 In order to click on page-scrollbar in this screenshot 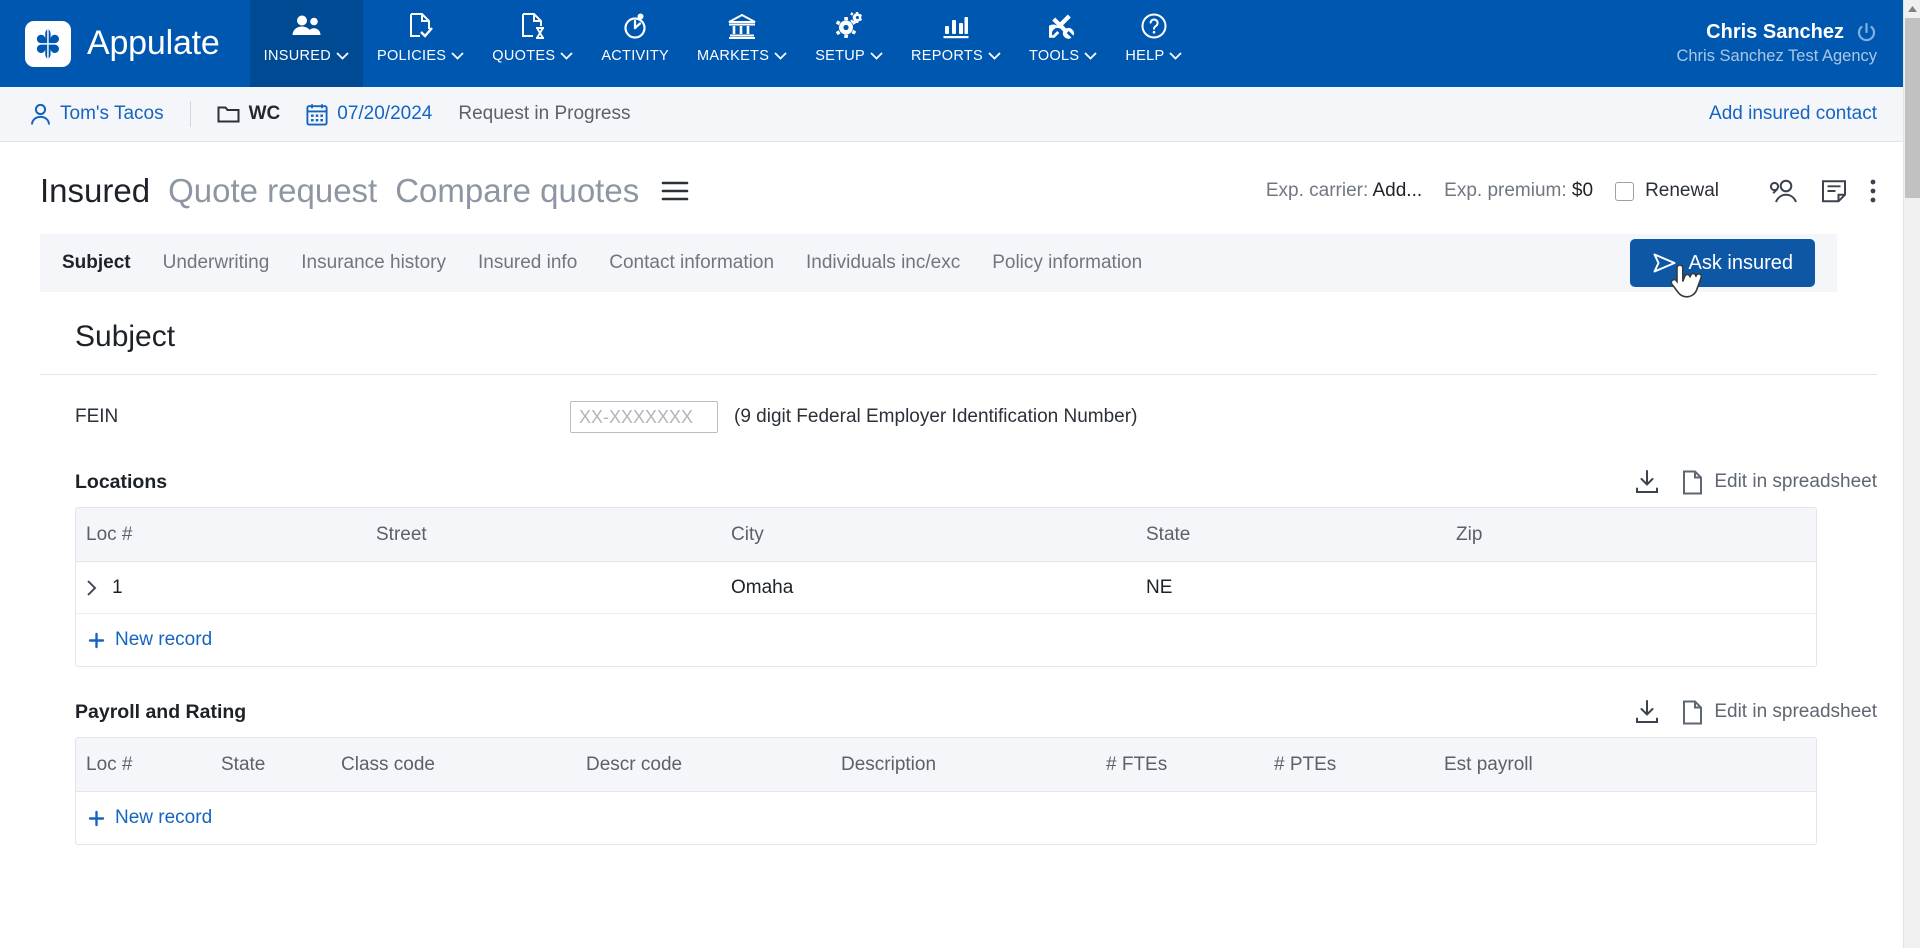, I will do `click(1911, 474)`.